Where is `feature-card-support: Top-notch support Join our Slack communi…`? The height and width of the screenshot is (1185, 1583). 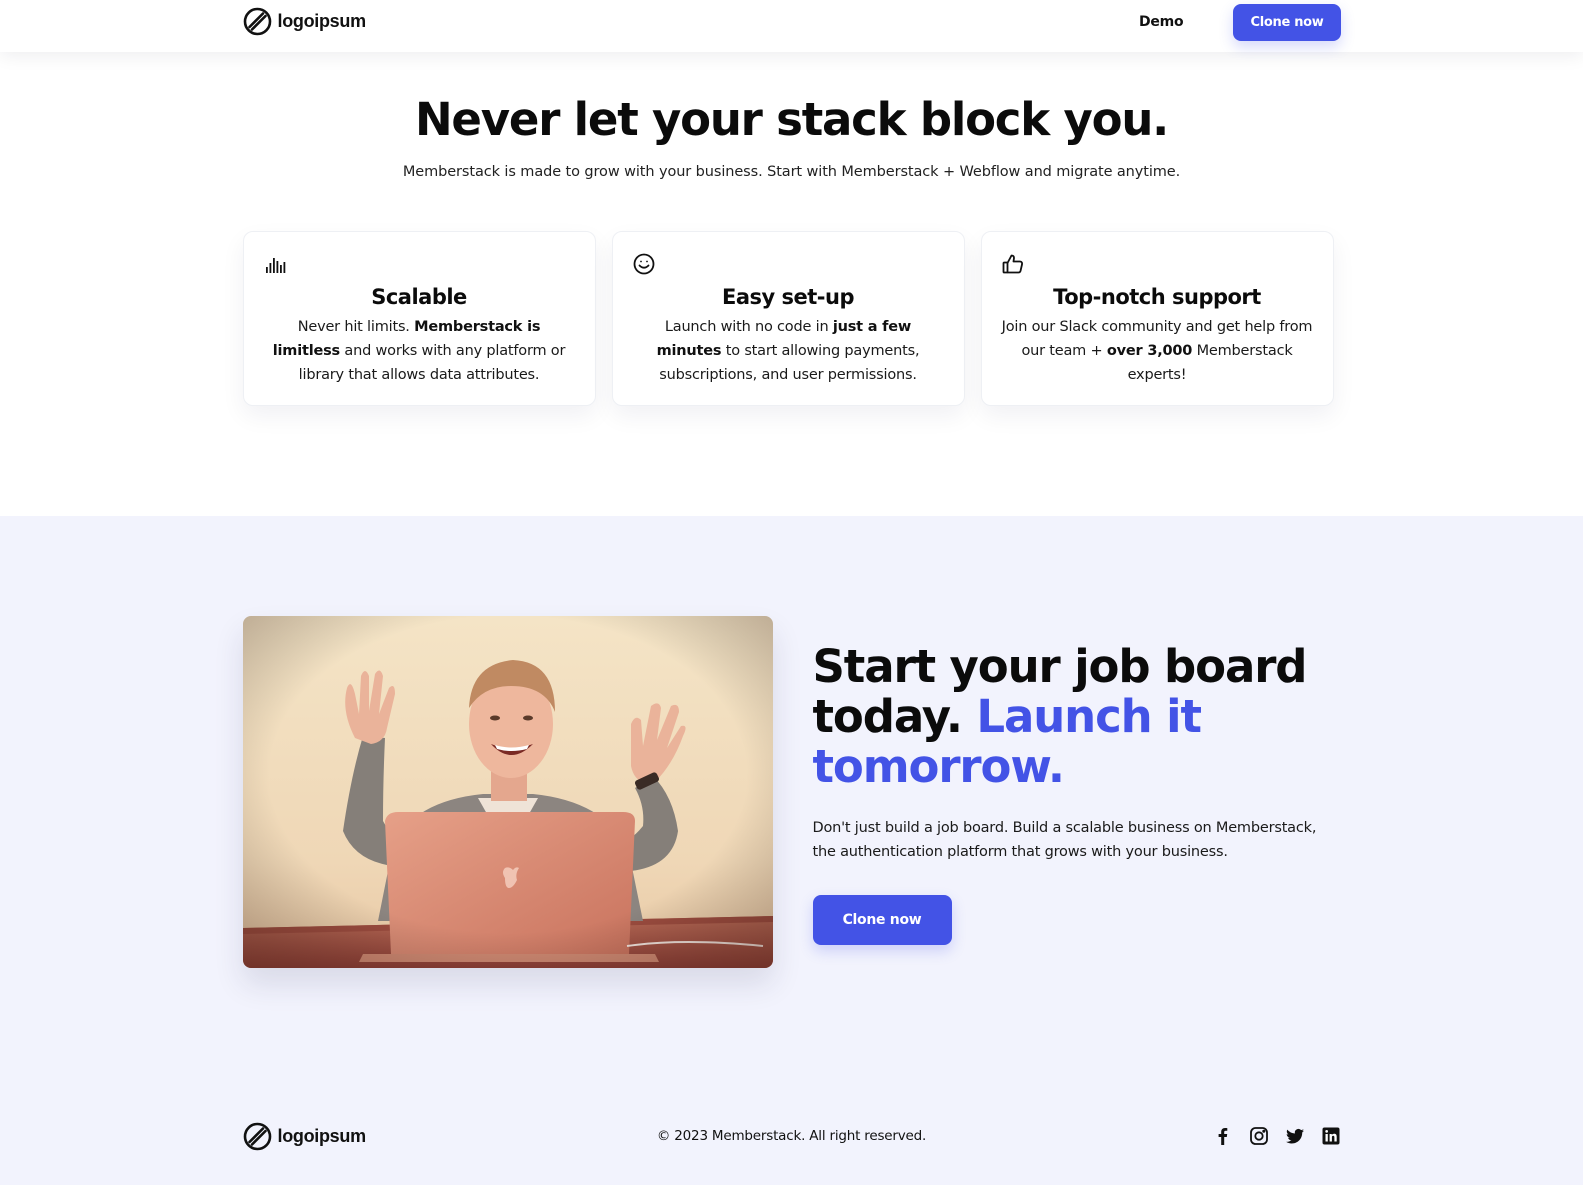 feature-card-support: Top-notch support Join our Slack communi… is located at coordinates (1157, 318).